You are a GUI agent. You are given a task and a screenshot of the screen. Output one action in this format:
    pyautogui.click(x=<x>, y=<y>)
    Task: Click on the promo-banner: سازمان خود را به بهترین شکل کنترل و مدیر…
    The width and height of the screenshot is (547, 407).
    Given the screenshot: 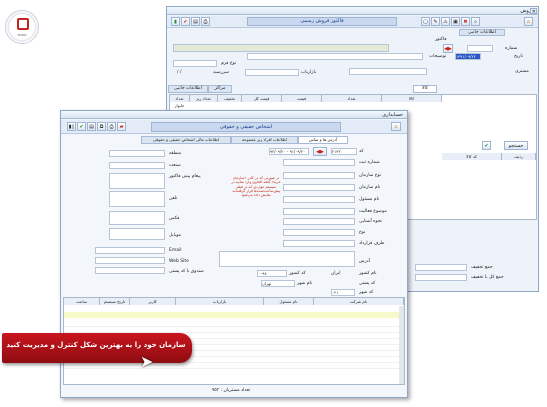 What is the action you would take?
    pyautogui.click(x=97, y=348)
    